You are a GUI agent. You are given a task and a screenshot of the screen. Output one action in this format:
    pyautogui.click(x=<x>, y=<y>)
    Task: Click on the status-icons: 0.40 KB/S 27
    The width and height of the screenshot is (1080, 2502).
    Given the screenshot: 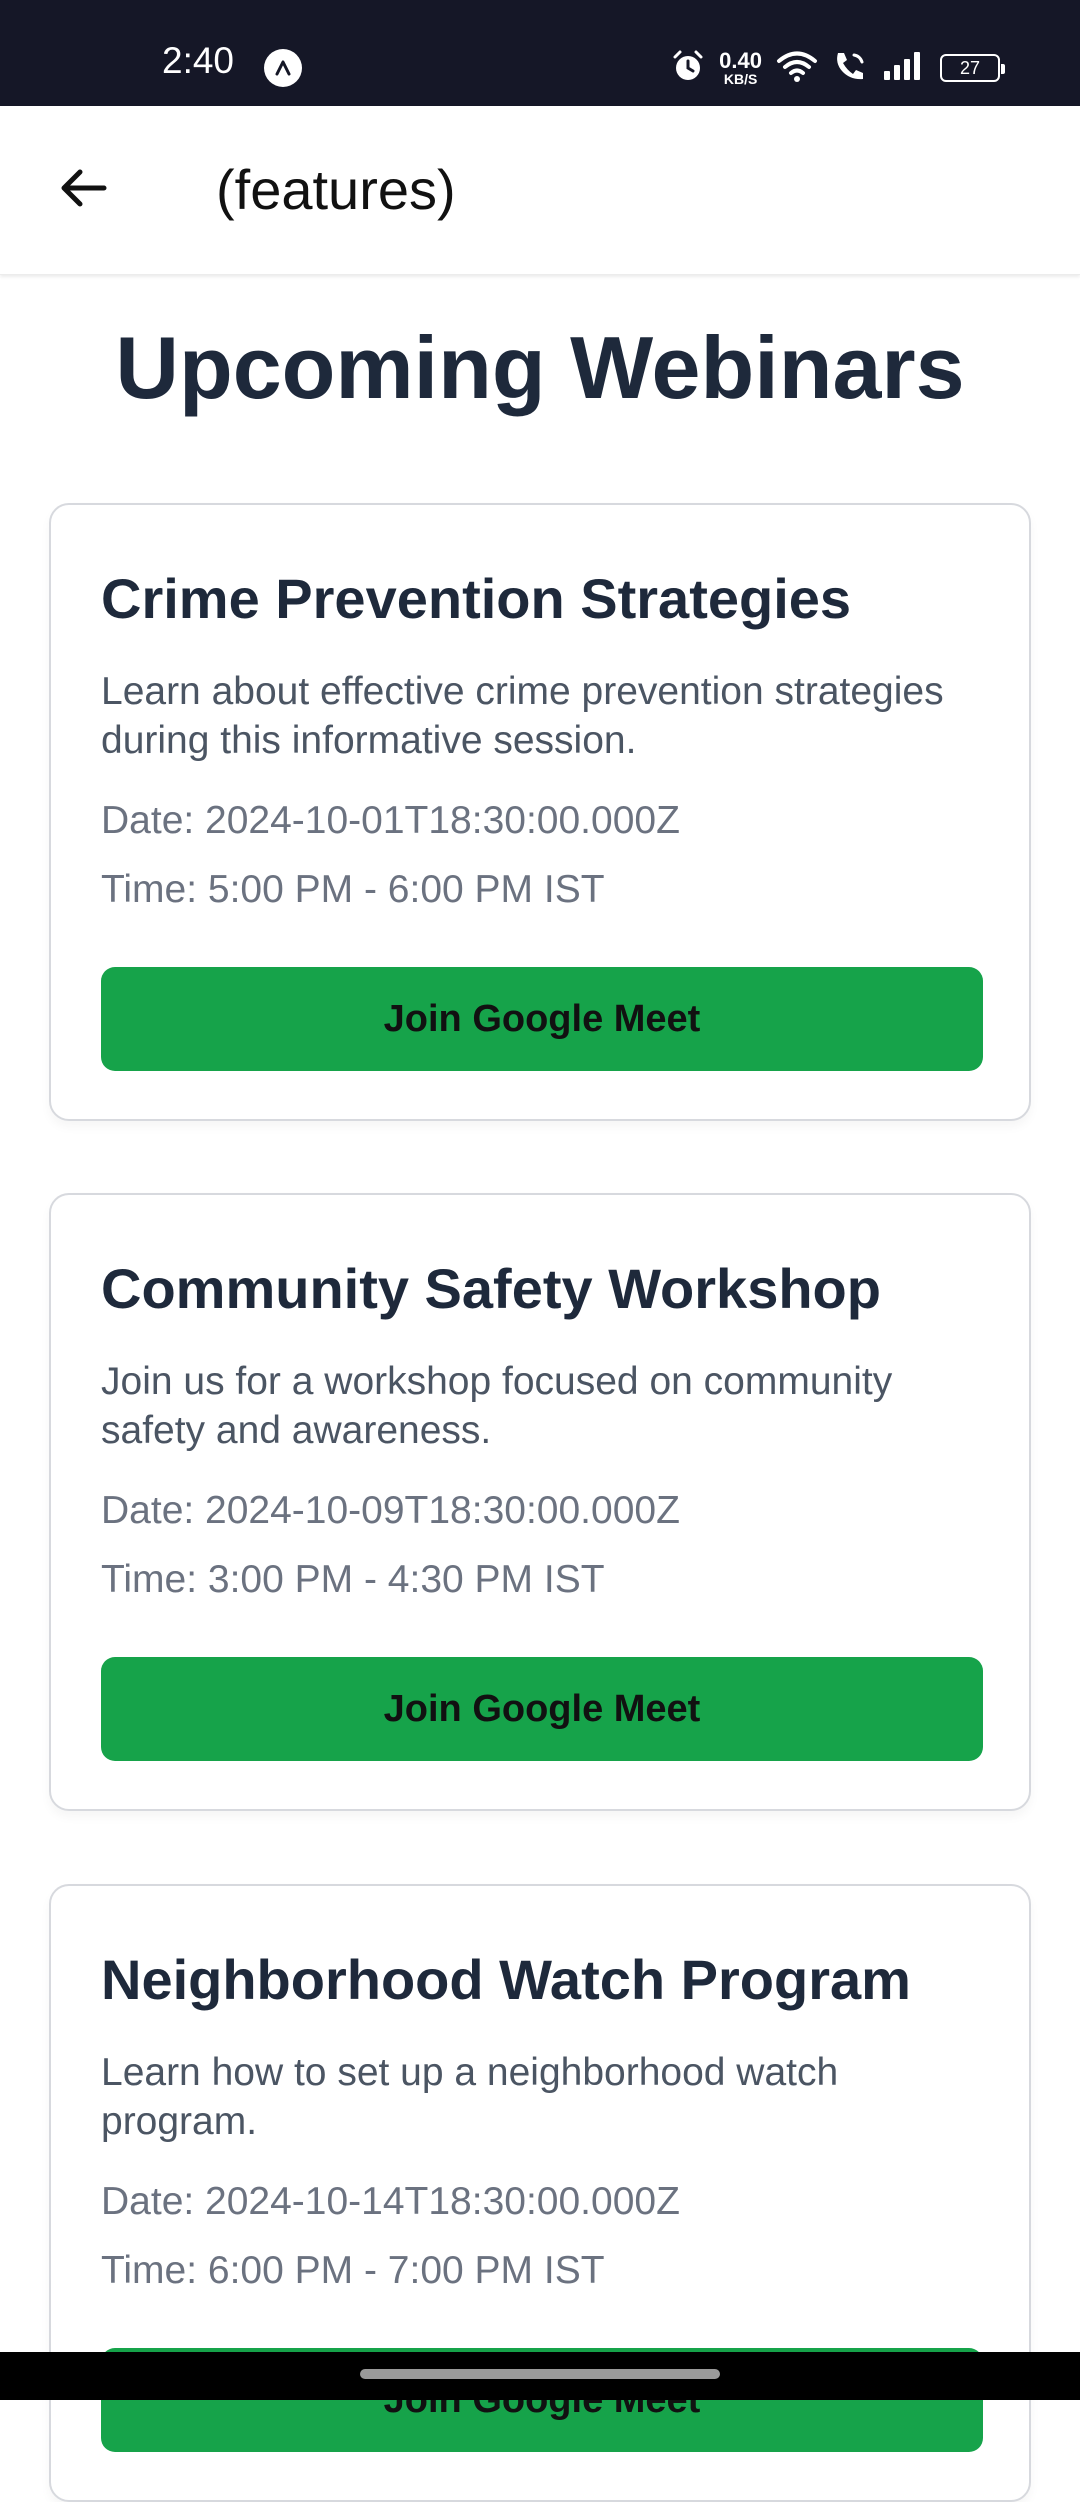 What is the action you would take?
    pyautogui.click(x=838, y=68)
    